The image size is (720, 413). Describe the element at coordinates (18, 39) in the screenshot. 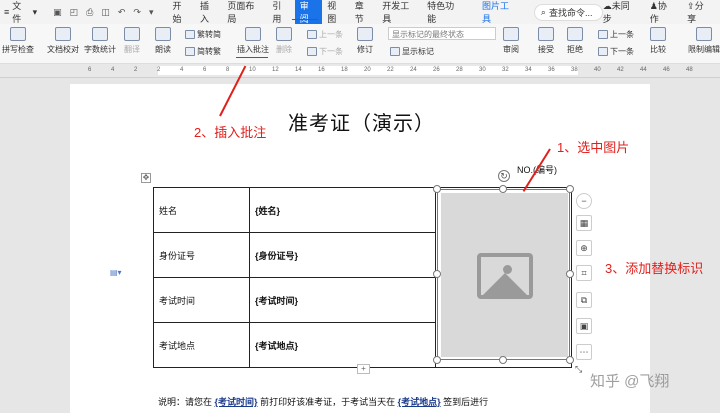

I see `spellcheck-button: 拼写检查` at that location.